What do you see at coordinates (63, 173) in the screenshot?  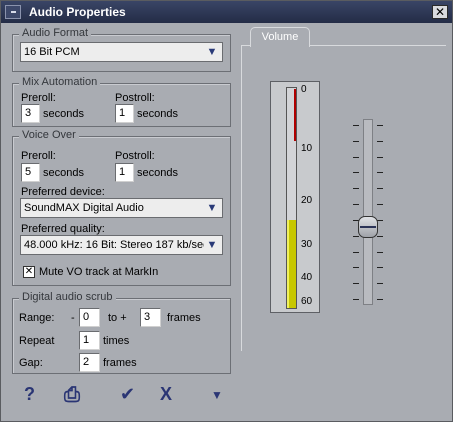 I see `vo-preroll-unit: seconds` at bounding box center [63, 173].